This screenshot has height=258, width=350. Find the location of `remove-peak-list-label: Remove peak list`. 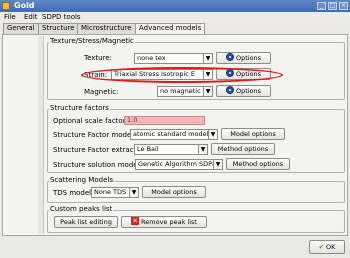

remove-peak-list-label: Remove peak list is located at coordinates (169, 222).